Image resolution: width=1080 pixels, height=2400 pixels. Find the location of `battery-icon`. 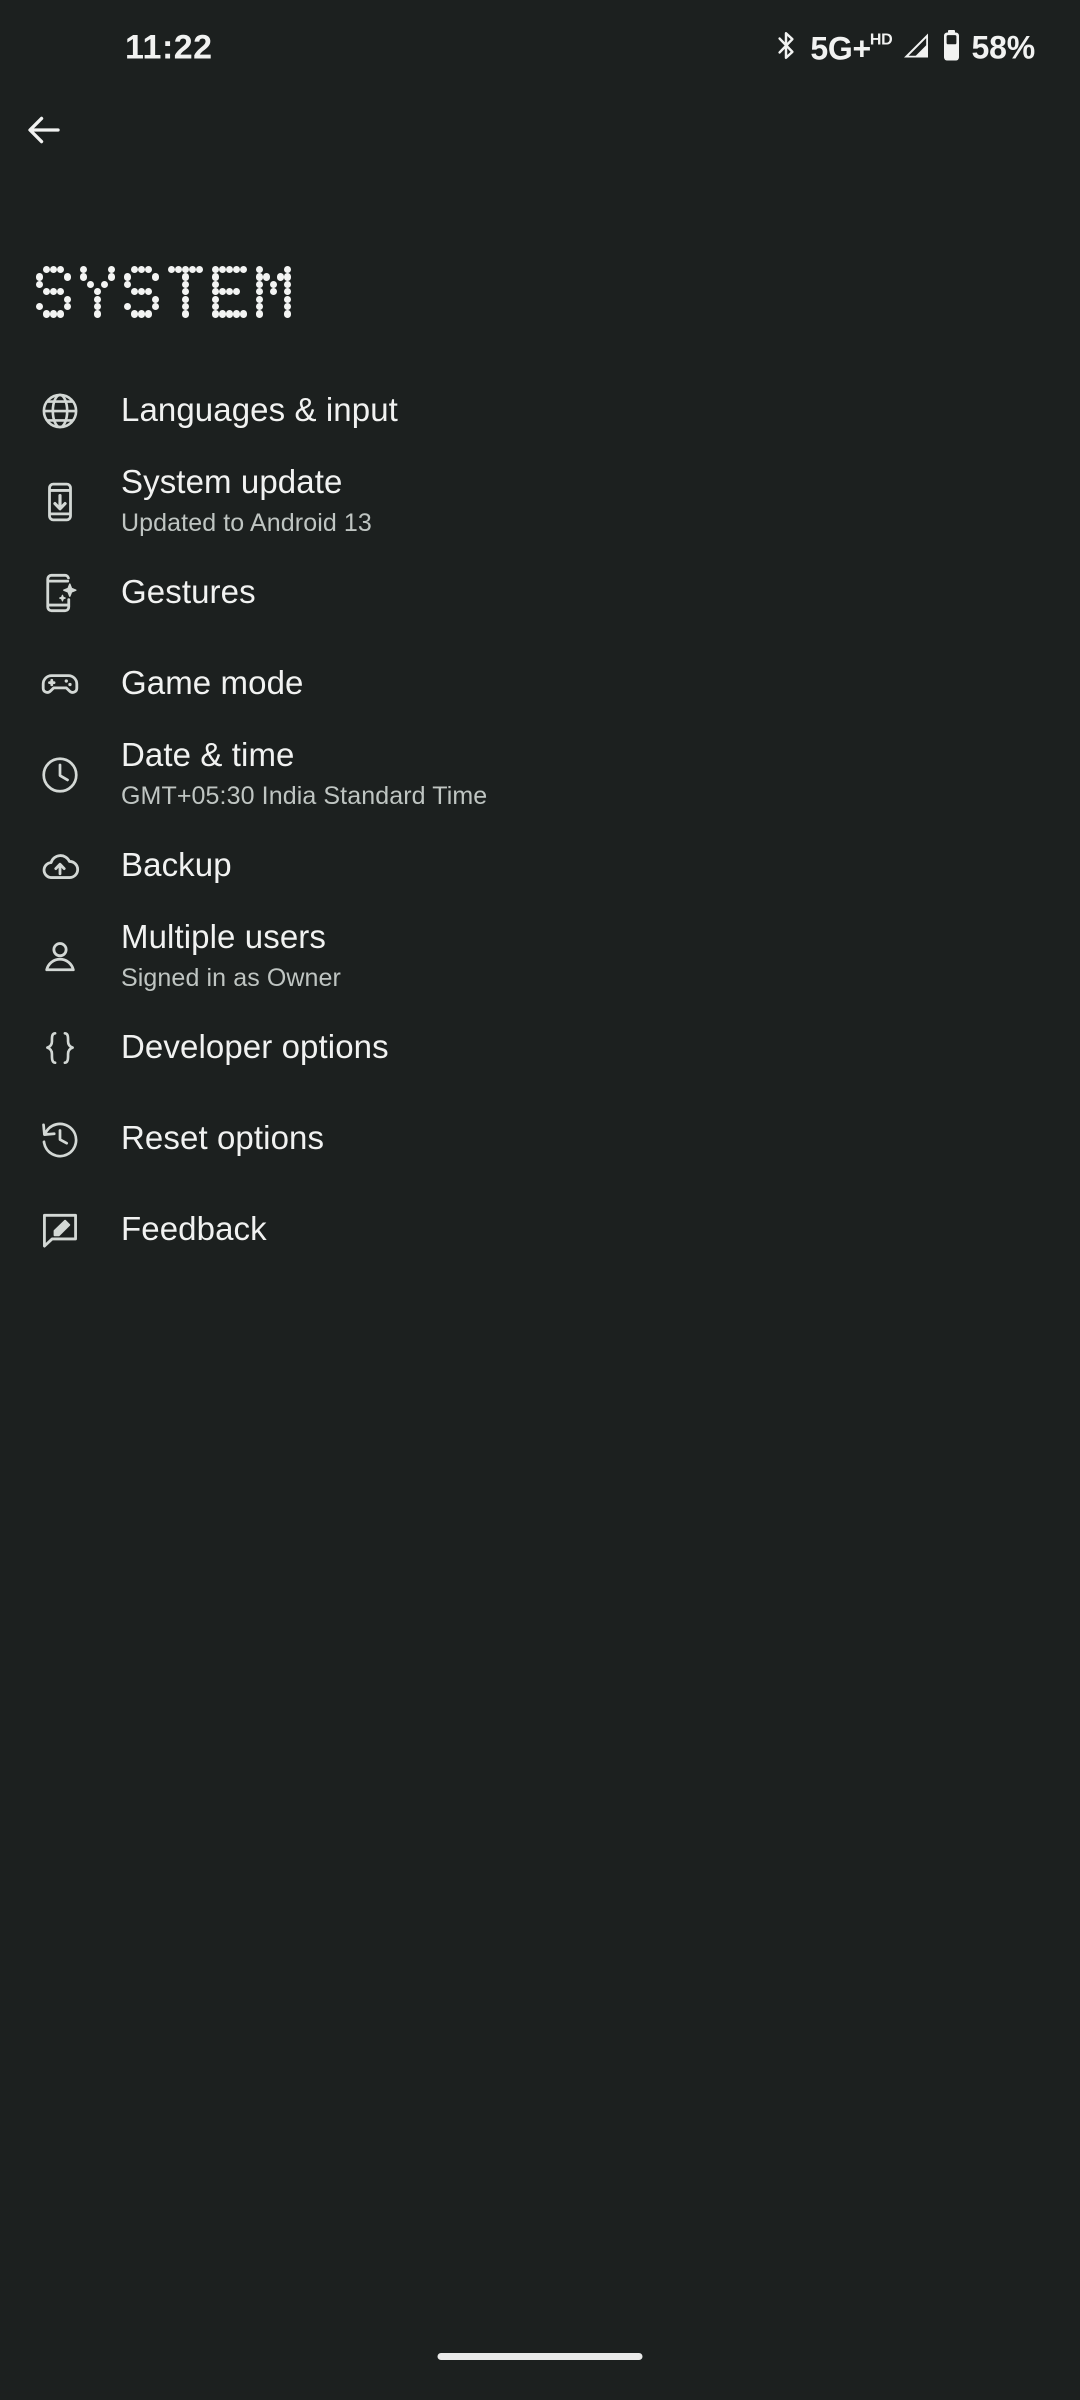

battery-icon is located at coordinates (951, 48).